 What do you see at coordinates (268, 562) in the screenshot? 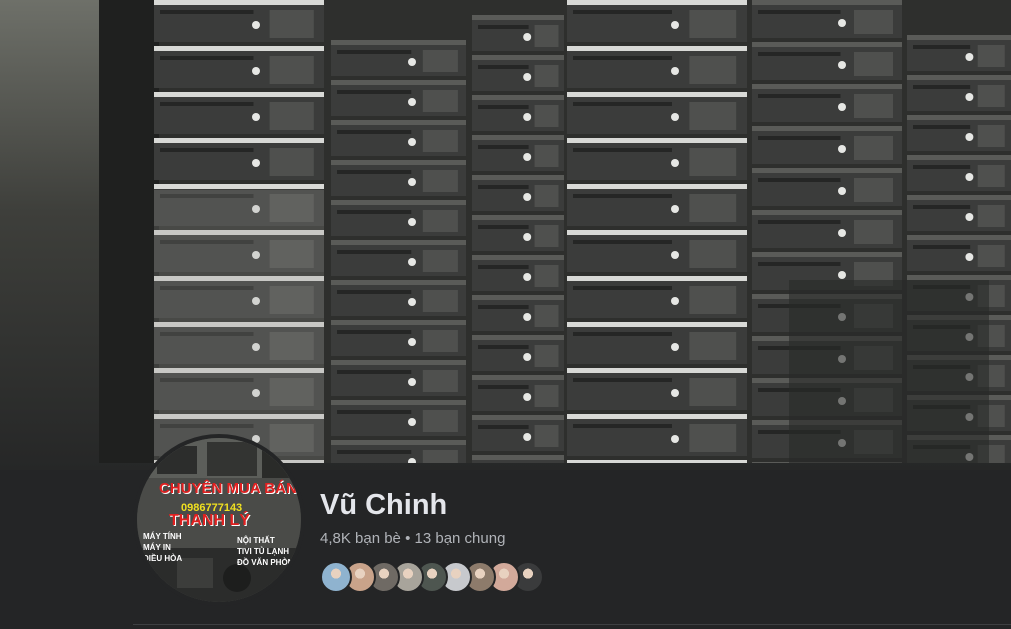
I see `profile-pic-item: ĐỒ VĂN PHÒNG` at bounding box center [268, 562].